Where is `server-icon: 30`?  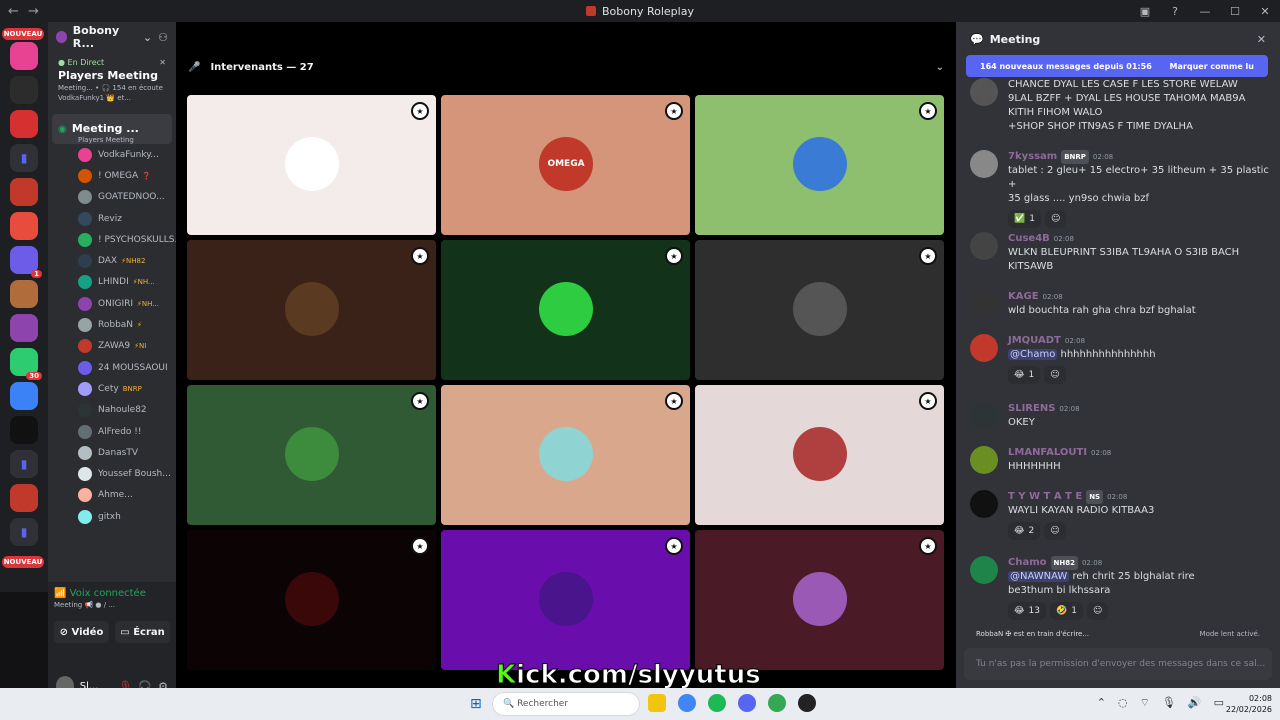 server-icon: 30 is located at coordinates (26, 364).